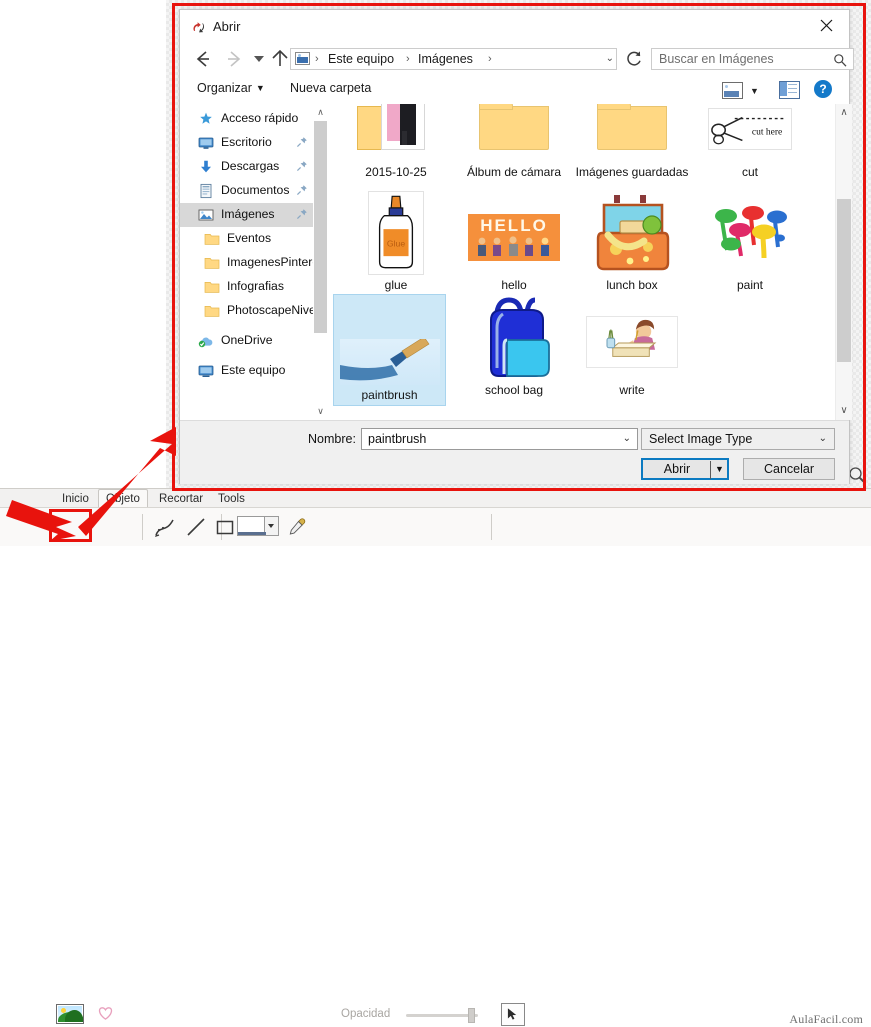  I want to click on file-type-select: Select Image Type ⌄, so click(738, 439).